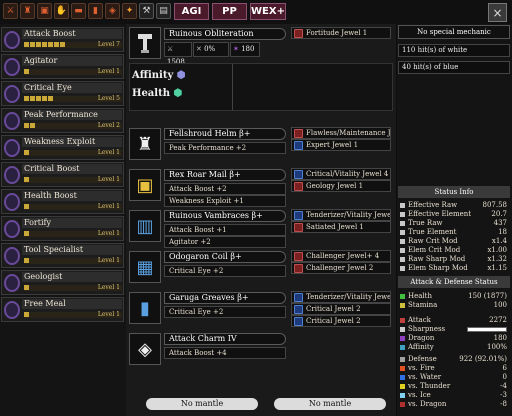 The image size is (512, 416). What do you see at coordinates (225, 242) in the screenshot?
I see `armor-skill: Agitator +2` at bounding box center [225, 242].